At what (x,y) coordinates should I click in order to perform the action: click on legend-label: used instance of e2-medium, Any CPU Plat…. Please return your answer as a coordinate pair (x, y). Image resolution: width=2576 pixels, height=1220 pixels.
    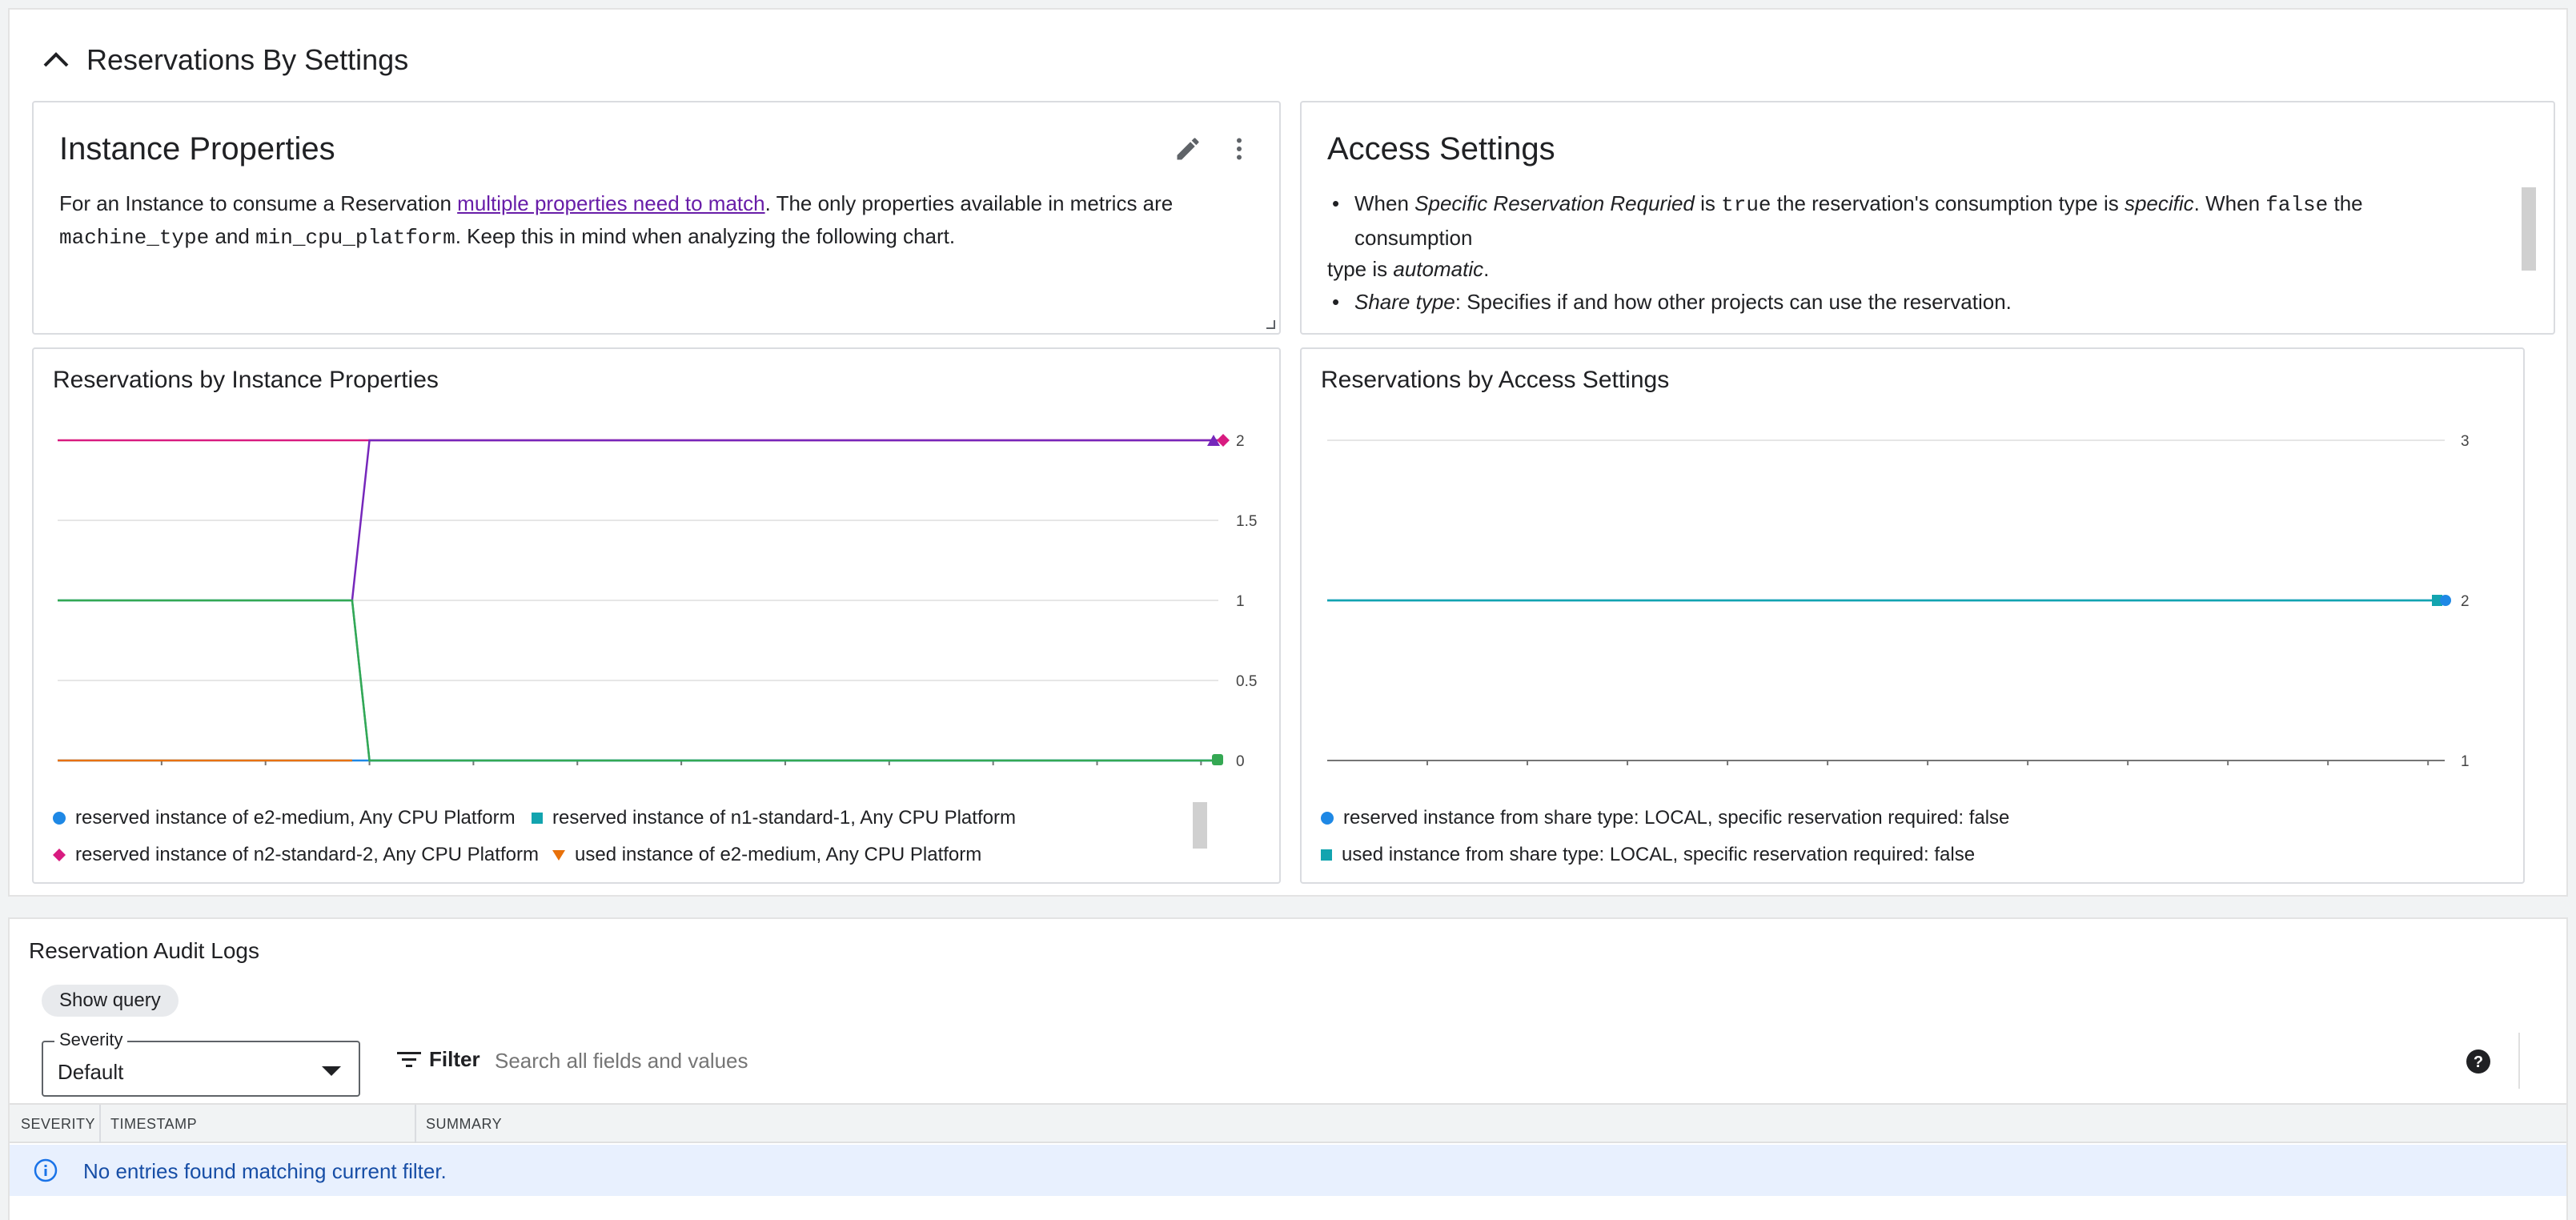
    Looking at the image, I should click on (778, 854).